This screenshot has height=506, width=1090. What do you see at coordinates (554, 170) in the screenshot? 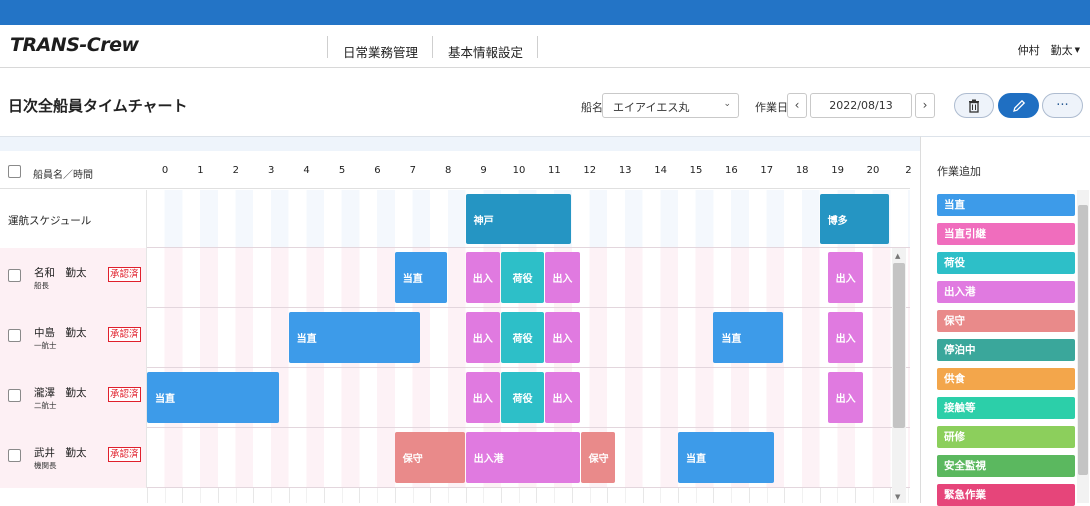
I see `hour-label: 11` at bounding box center [554, 170].